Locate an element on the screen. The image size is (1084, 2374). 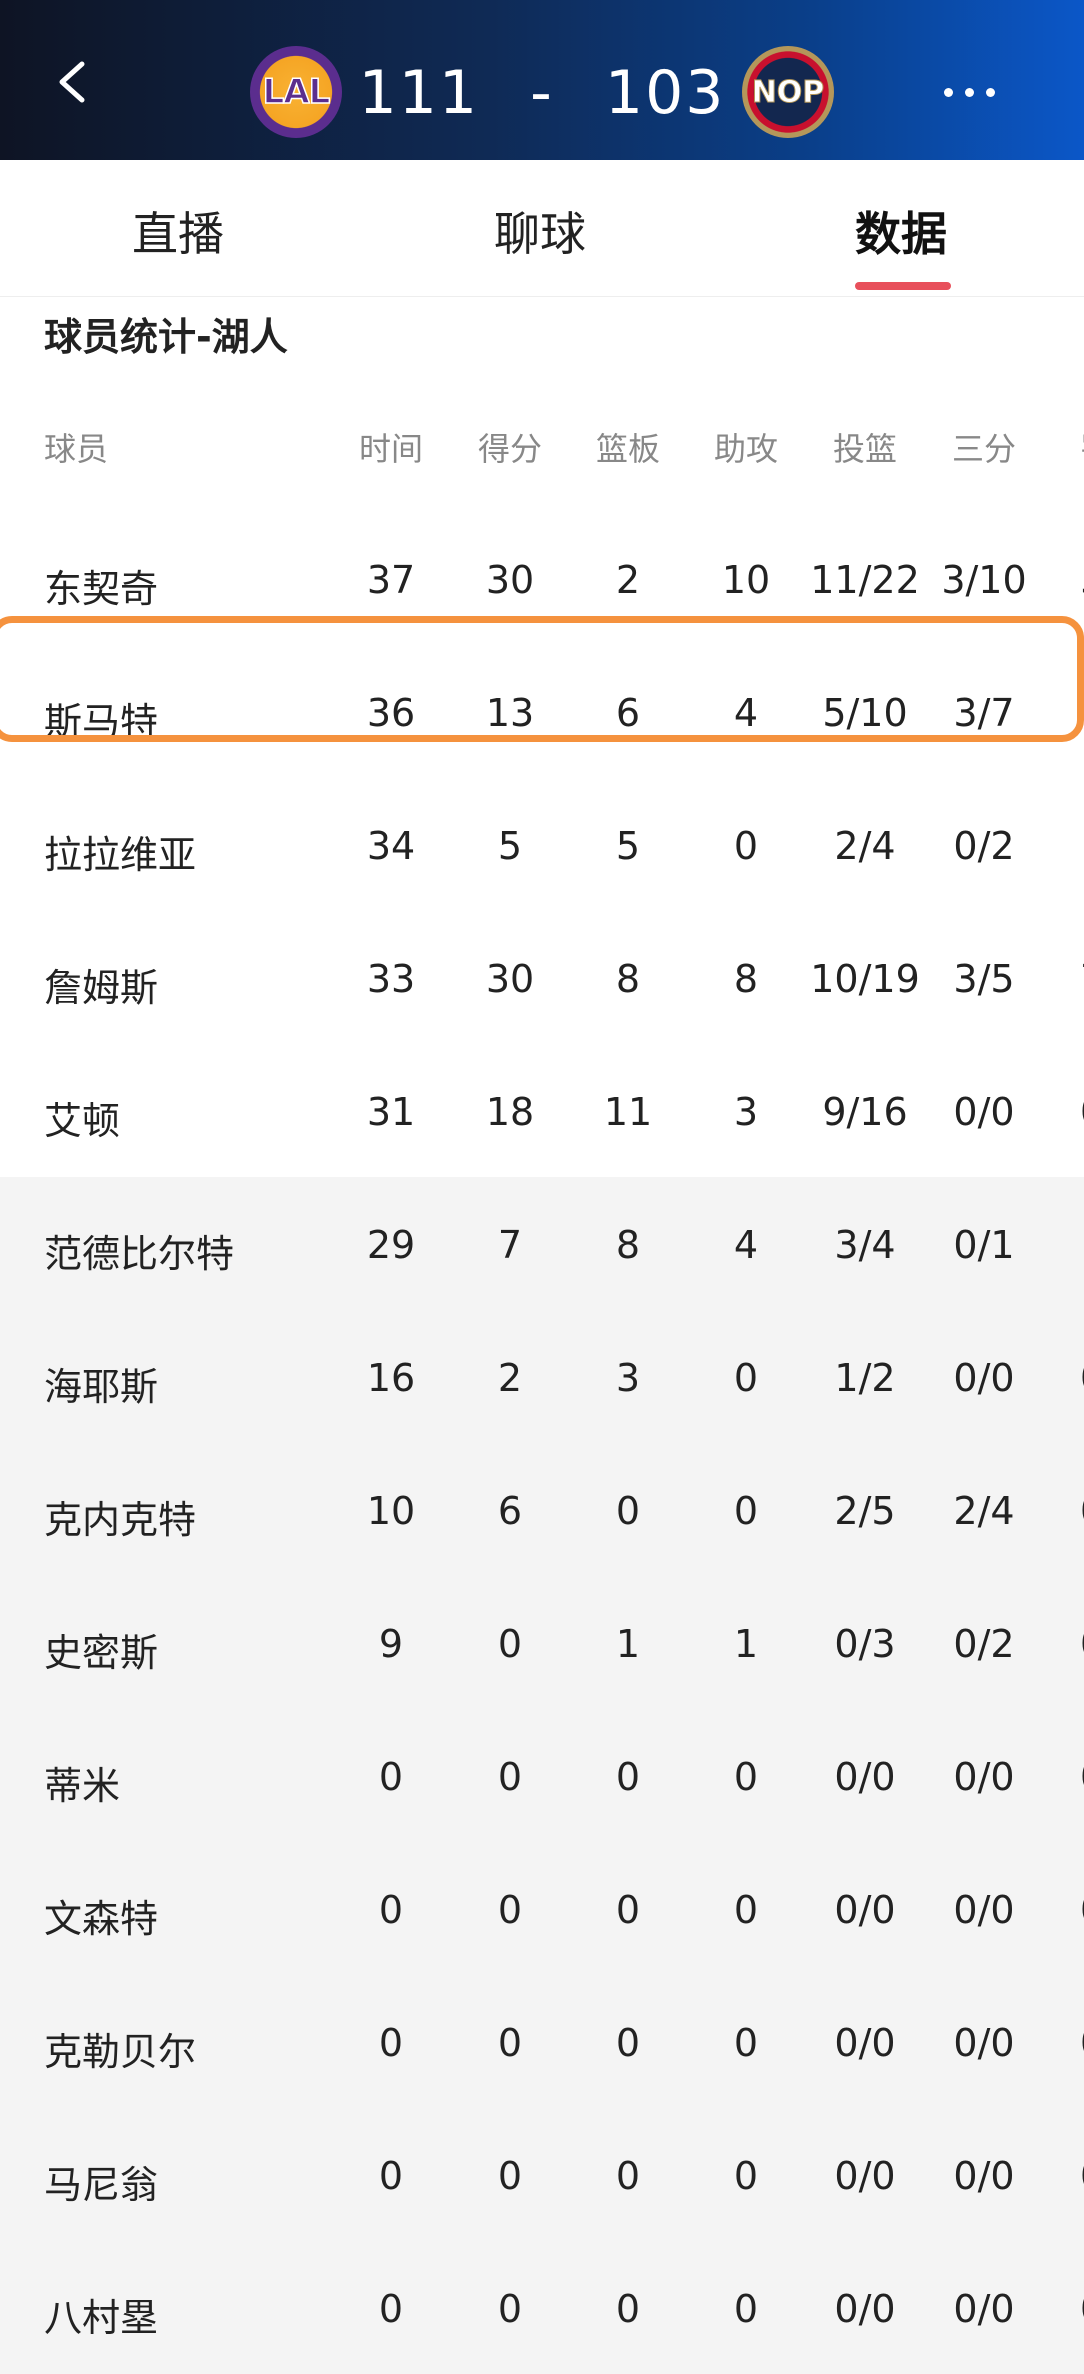
table-row: 蒂米 0 0 0 0 0/0 0/0 0 is located at coordinates (542, 1775).